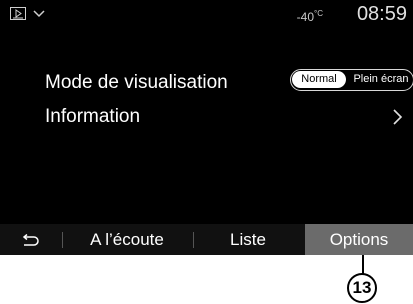  I want to click on display-mode-label: Mode de visualisation, so click(136, 82).